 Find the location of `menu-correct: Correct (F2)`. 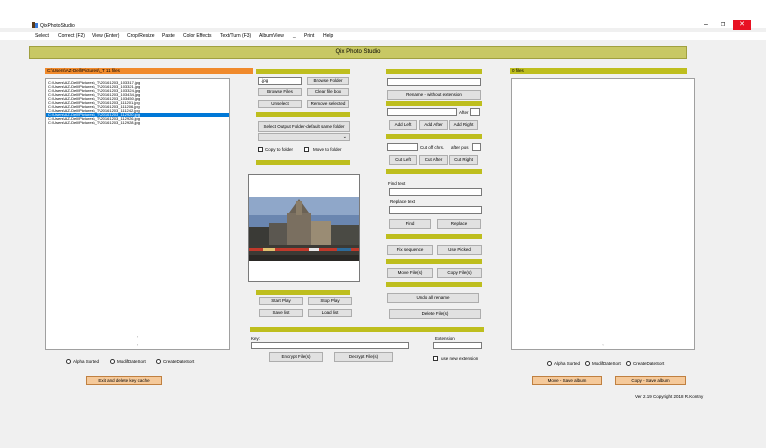

menu-correct: Correct (F2) is located at coordinates (71, 36).